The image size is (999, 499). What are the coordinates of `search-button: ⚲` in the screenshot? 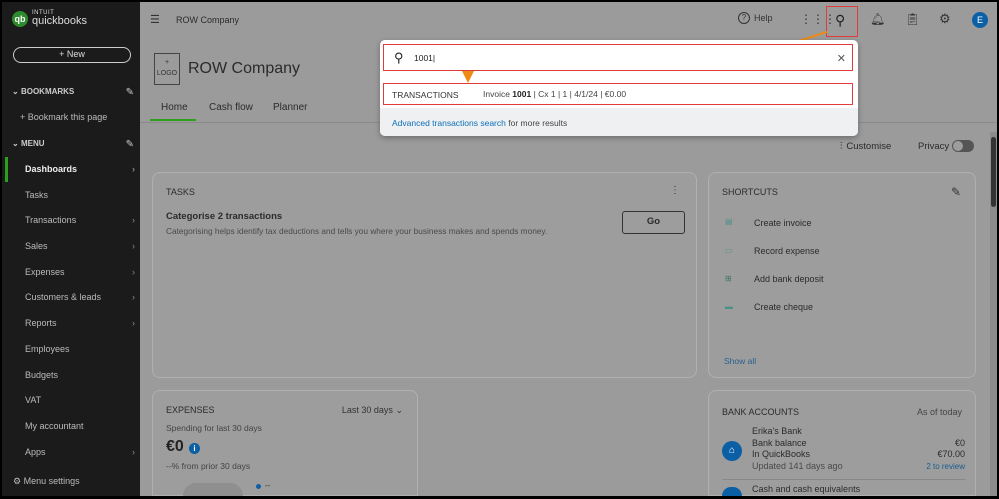 It's located at (842, 21).